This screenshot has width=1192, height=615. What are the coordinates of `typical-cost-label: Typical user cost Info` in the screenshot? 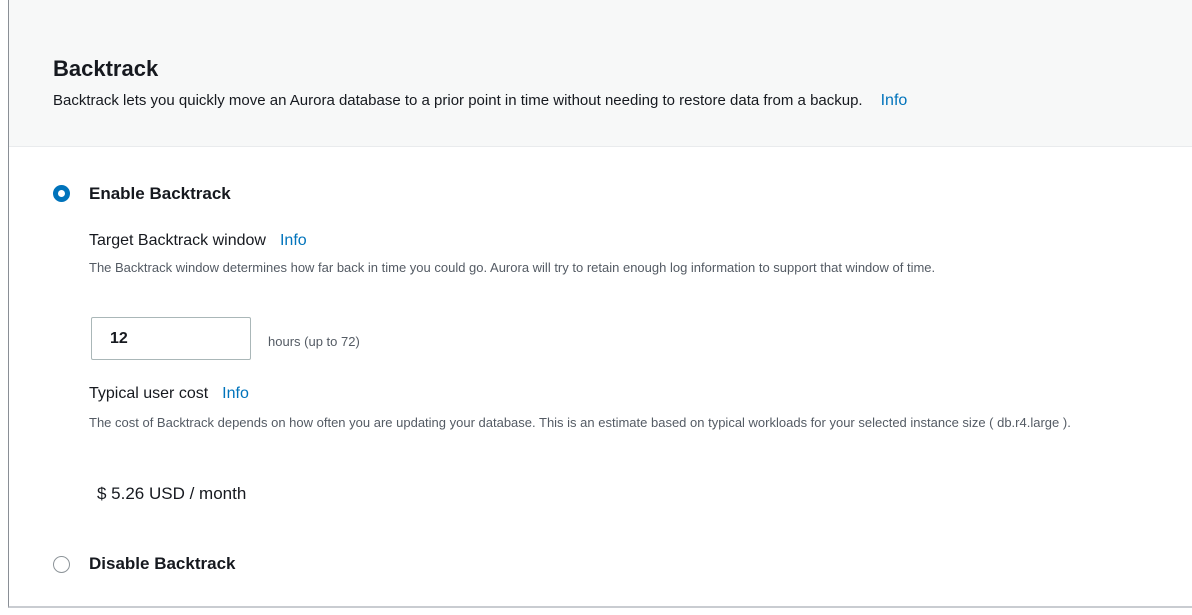 It's located at (169, 394).